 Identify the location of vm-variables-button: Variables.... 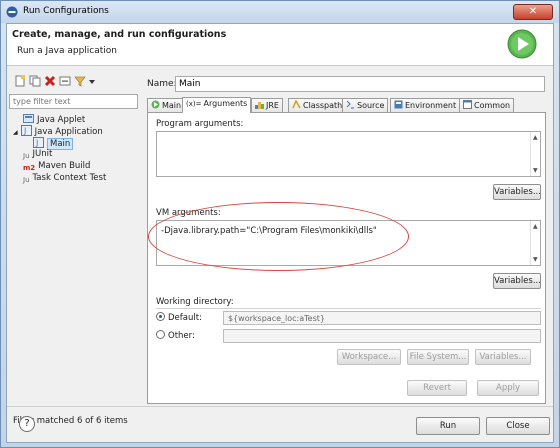
(517, 281).